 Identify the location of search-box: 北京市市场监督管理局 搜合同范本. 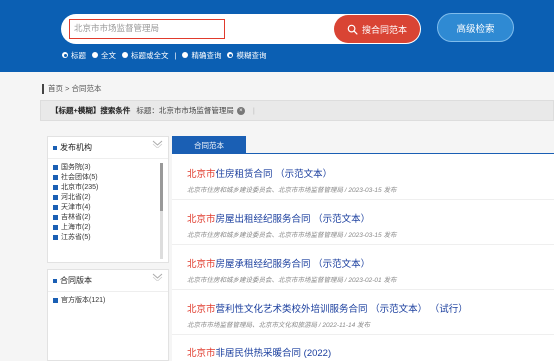
(241, 29).